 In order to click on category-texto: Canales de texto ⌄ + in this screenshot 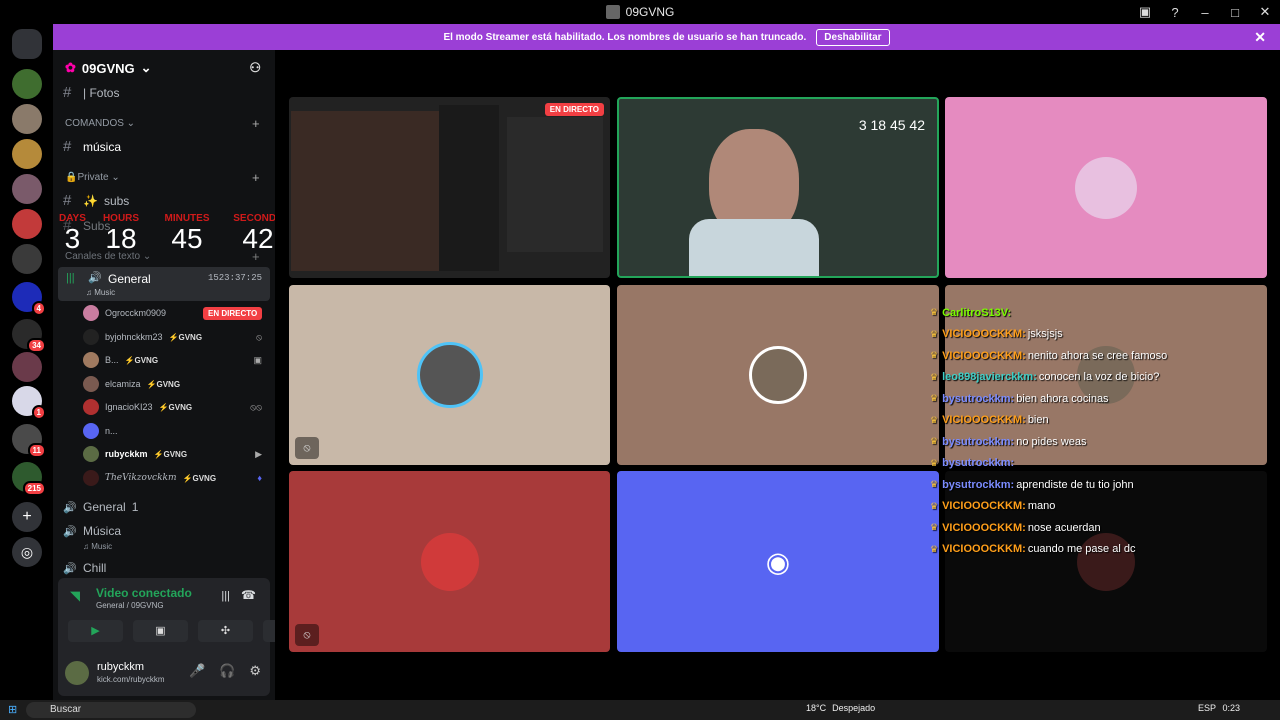, I will do `click(162, 256)`.